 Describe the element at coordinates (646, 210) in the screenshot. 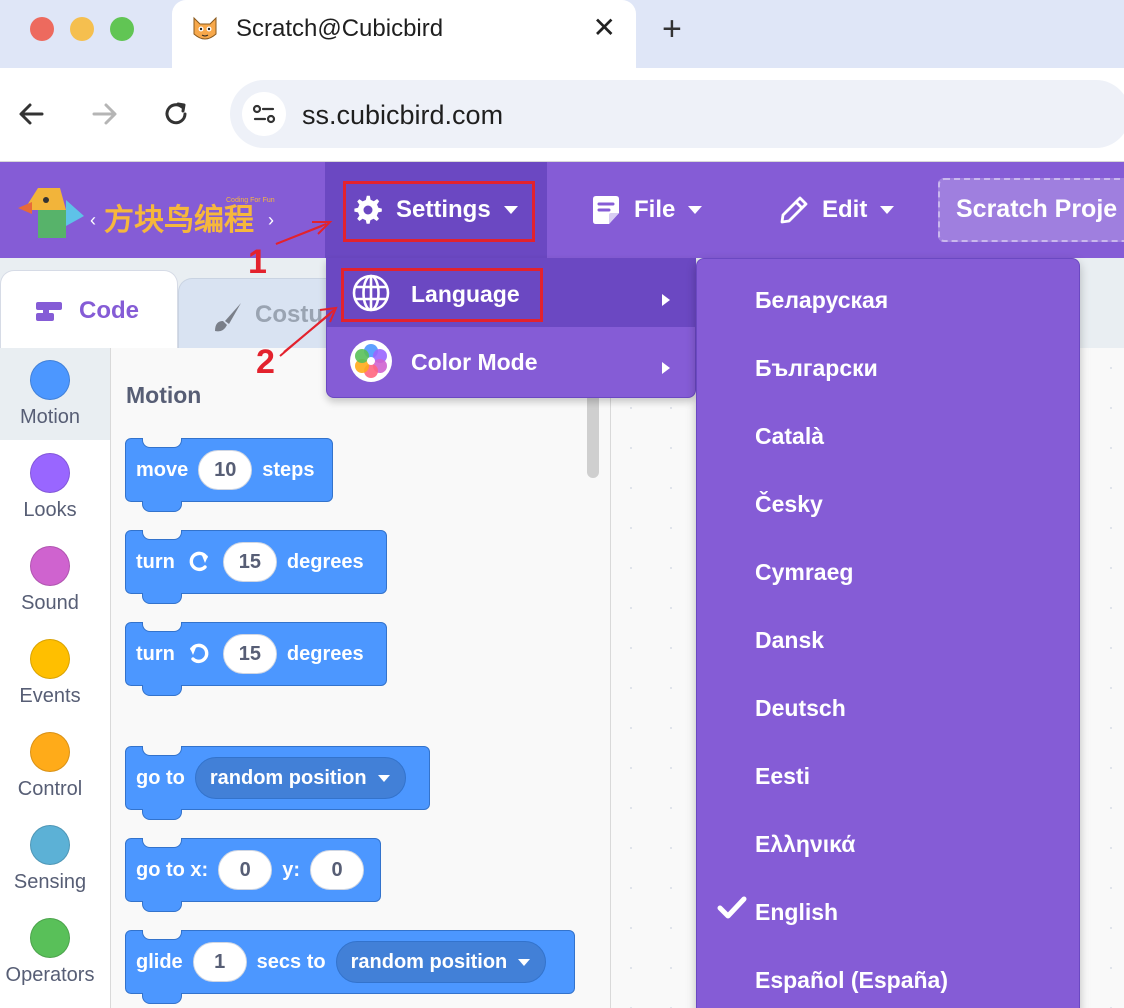

I see `file-menu-button: File` at that location.